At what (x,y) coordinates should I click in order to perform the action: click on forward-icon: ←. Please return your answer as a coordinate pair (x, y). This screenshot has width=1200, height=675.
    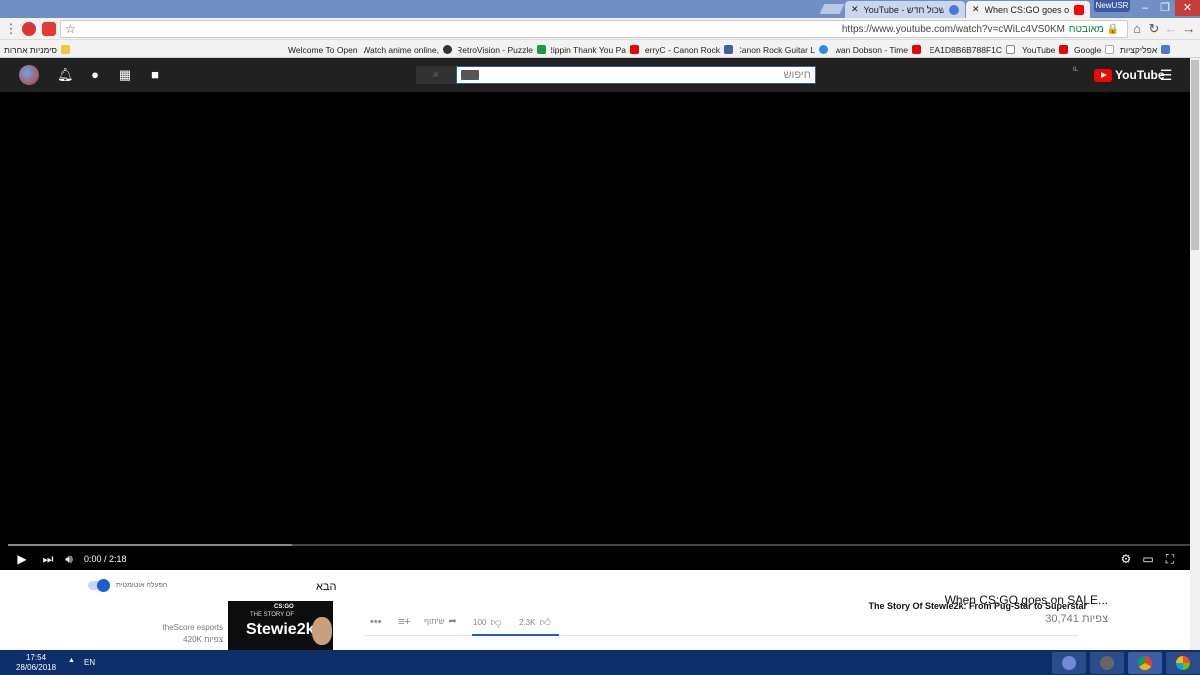
    Looking at the image, I should click on (1171, 29).